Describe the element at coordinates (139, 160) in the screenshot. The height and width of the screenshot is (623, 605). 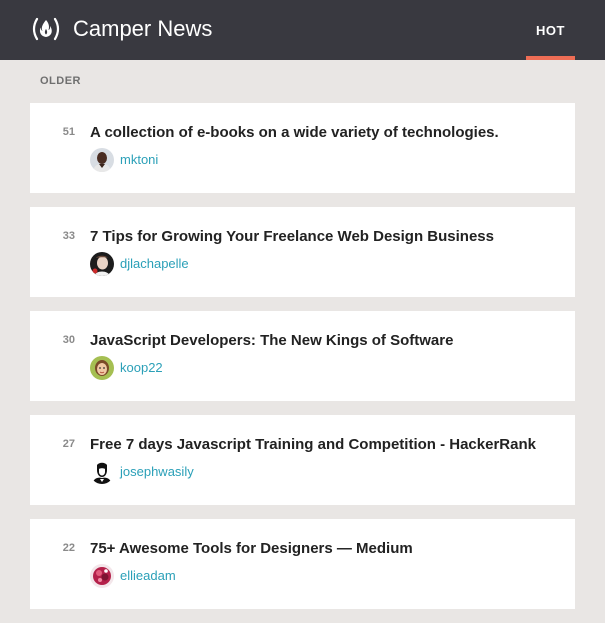
I see `author-link: mktoni` at that location.